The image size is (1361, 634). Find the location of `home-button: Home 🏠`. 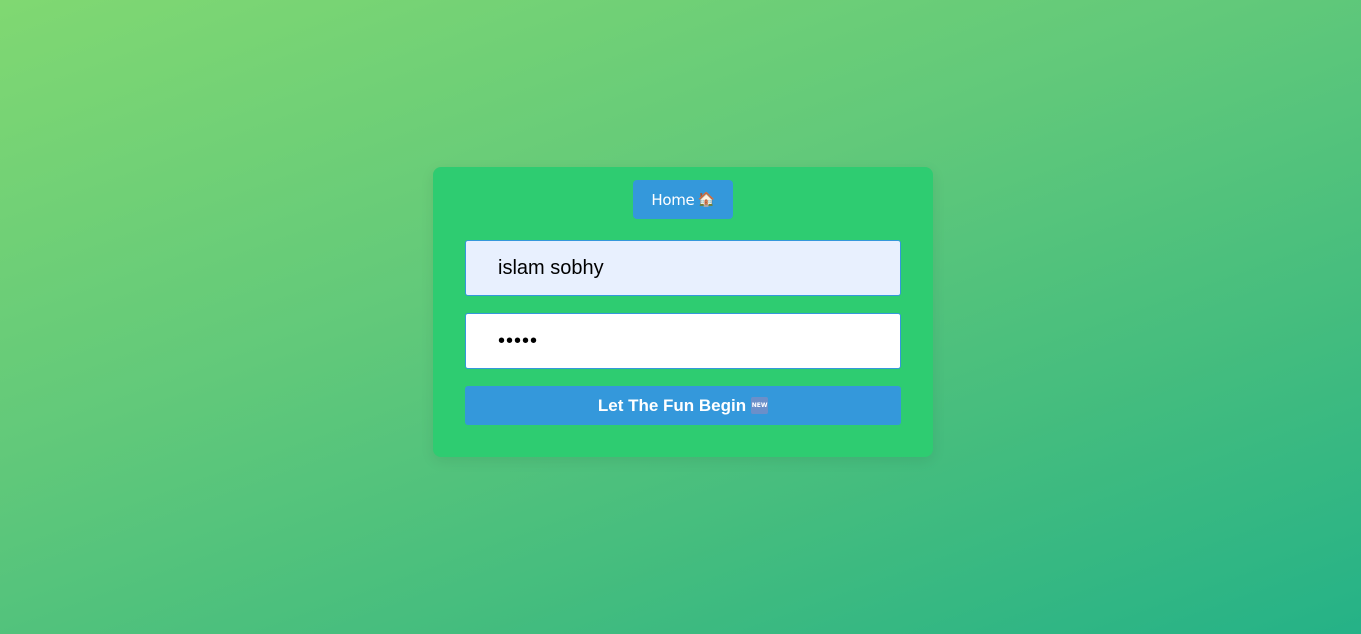

home-button: Home 🏠 is located at coordinates (683, 199).